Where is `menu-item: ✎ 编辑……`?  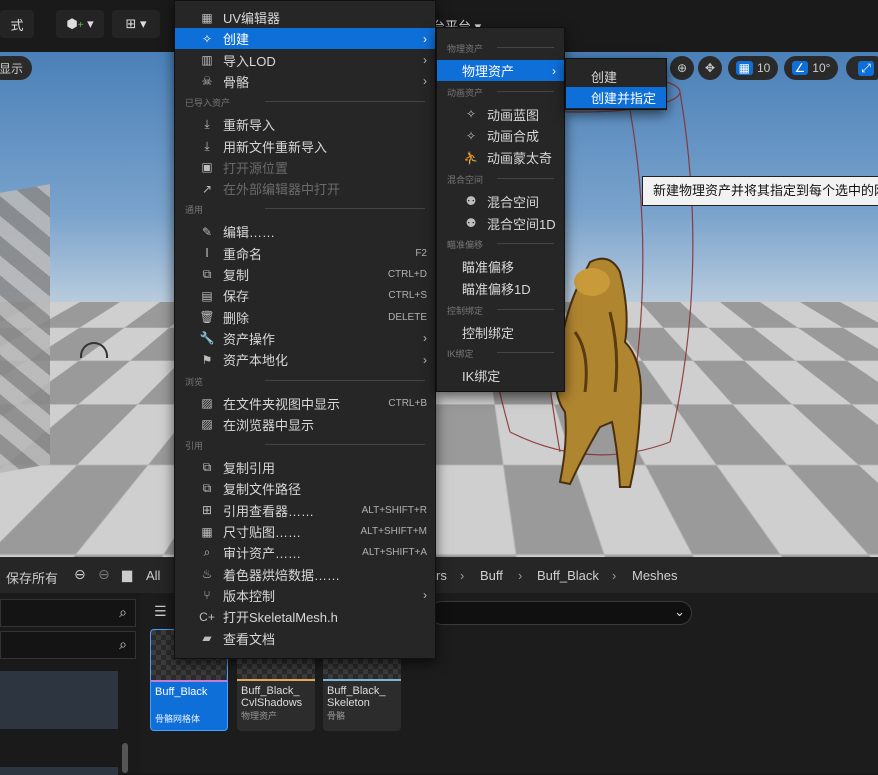
menu-item: ✎ 编辑…… is located at coordinates (305, 231).